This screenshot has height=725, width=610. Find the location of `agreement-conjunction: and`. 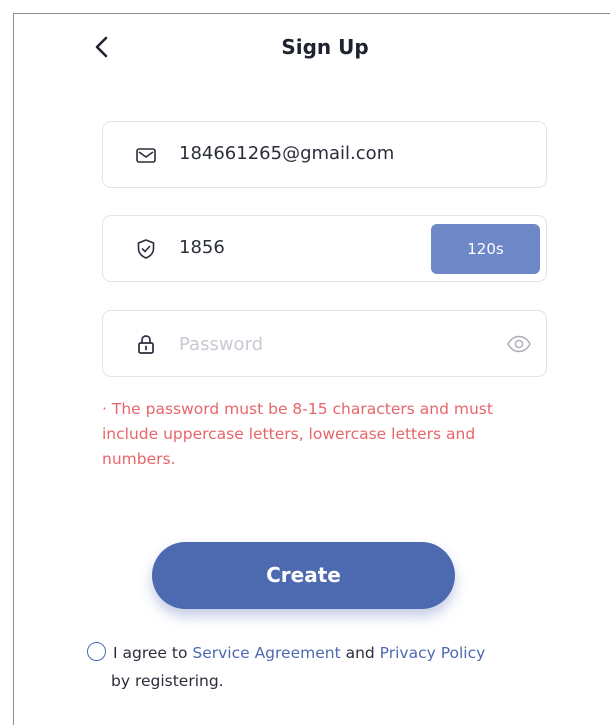

agreement-conjunction: and is located at coordinates (360, 653).